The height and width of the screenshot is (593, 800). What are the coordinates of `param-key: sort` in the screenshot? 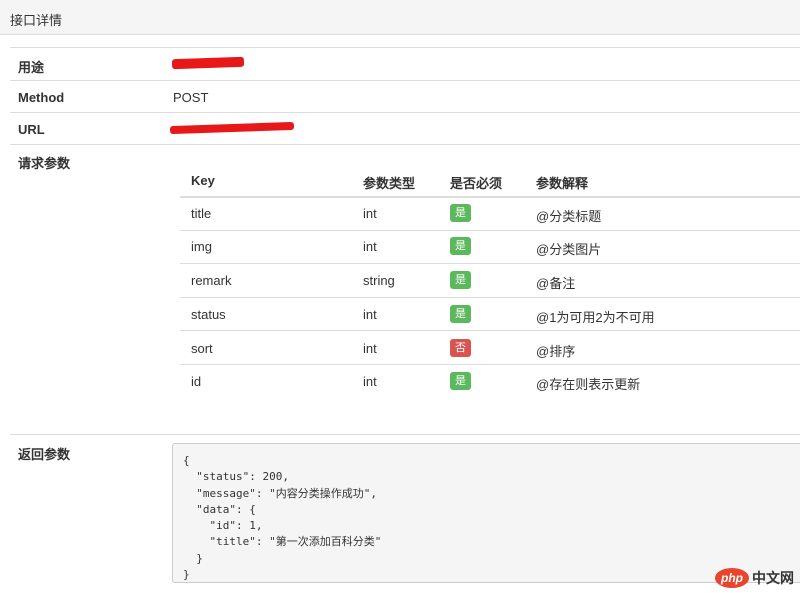 It's located at (202, 348).